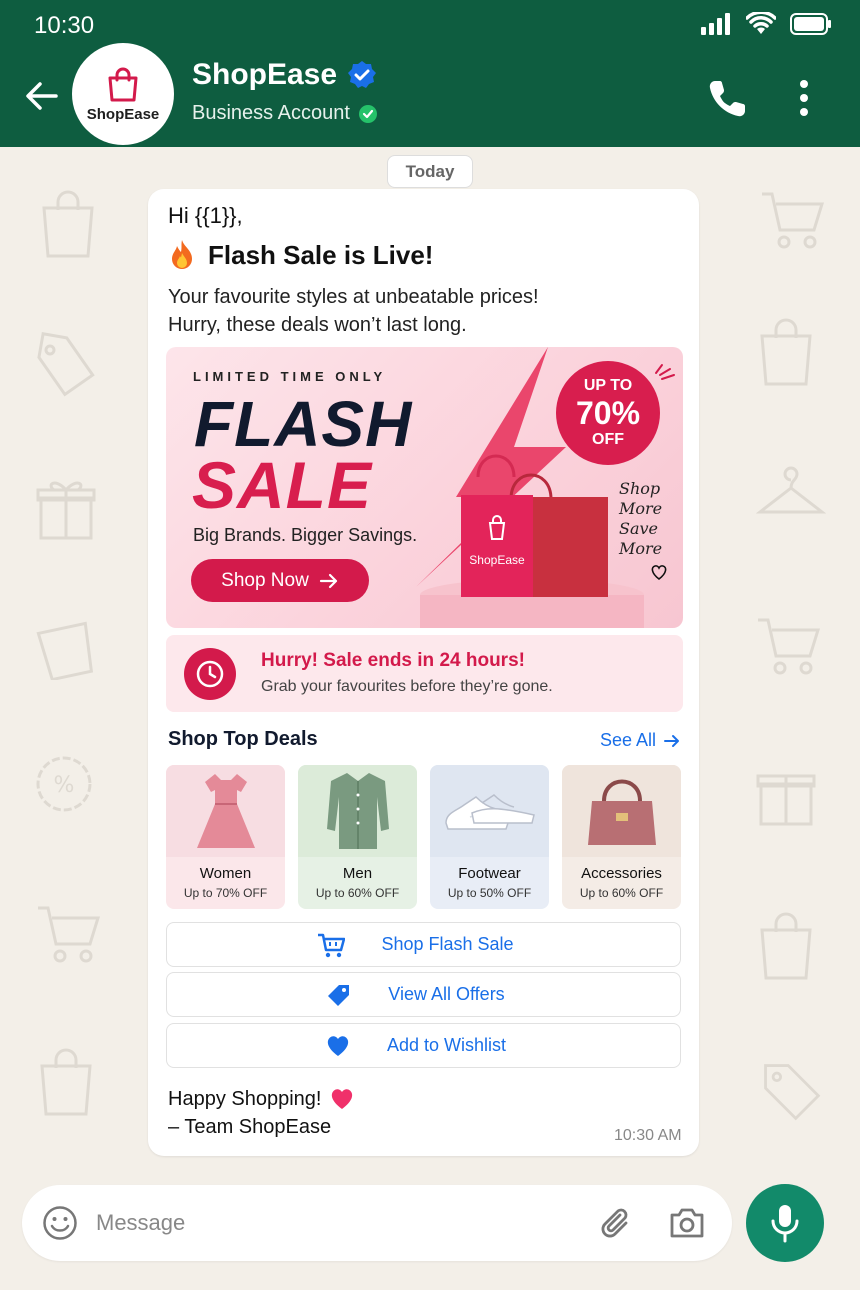 The width and height of the screenshot is (860, 1290). Describe the element at coordinates (250, 1127) in the screenshot. I see `signoff-line-2: – Team ShopEase` at that location.